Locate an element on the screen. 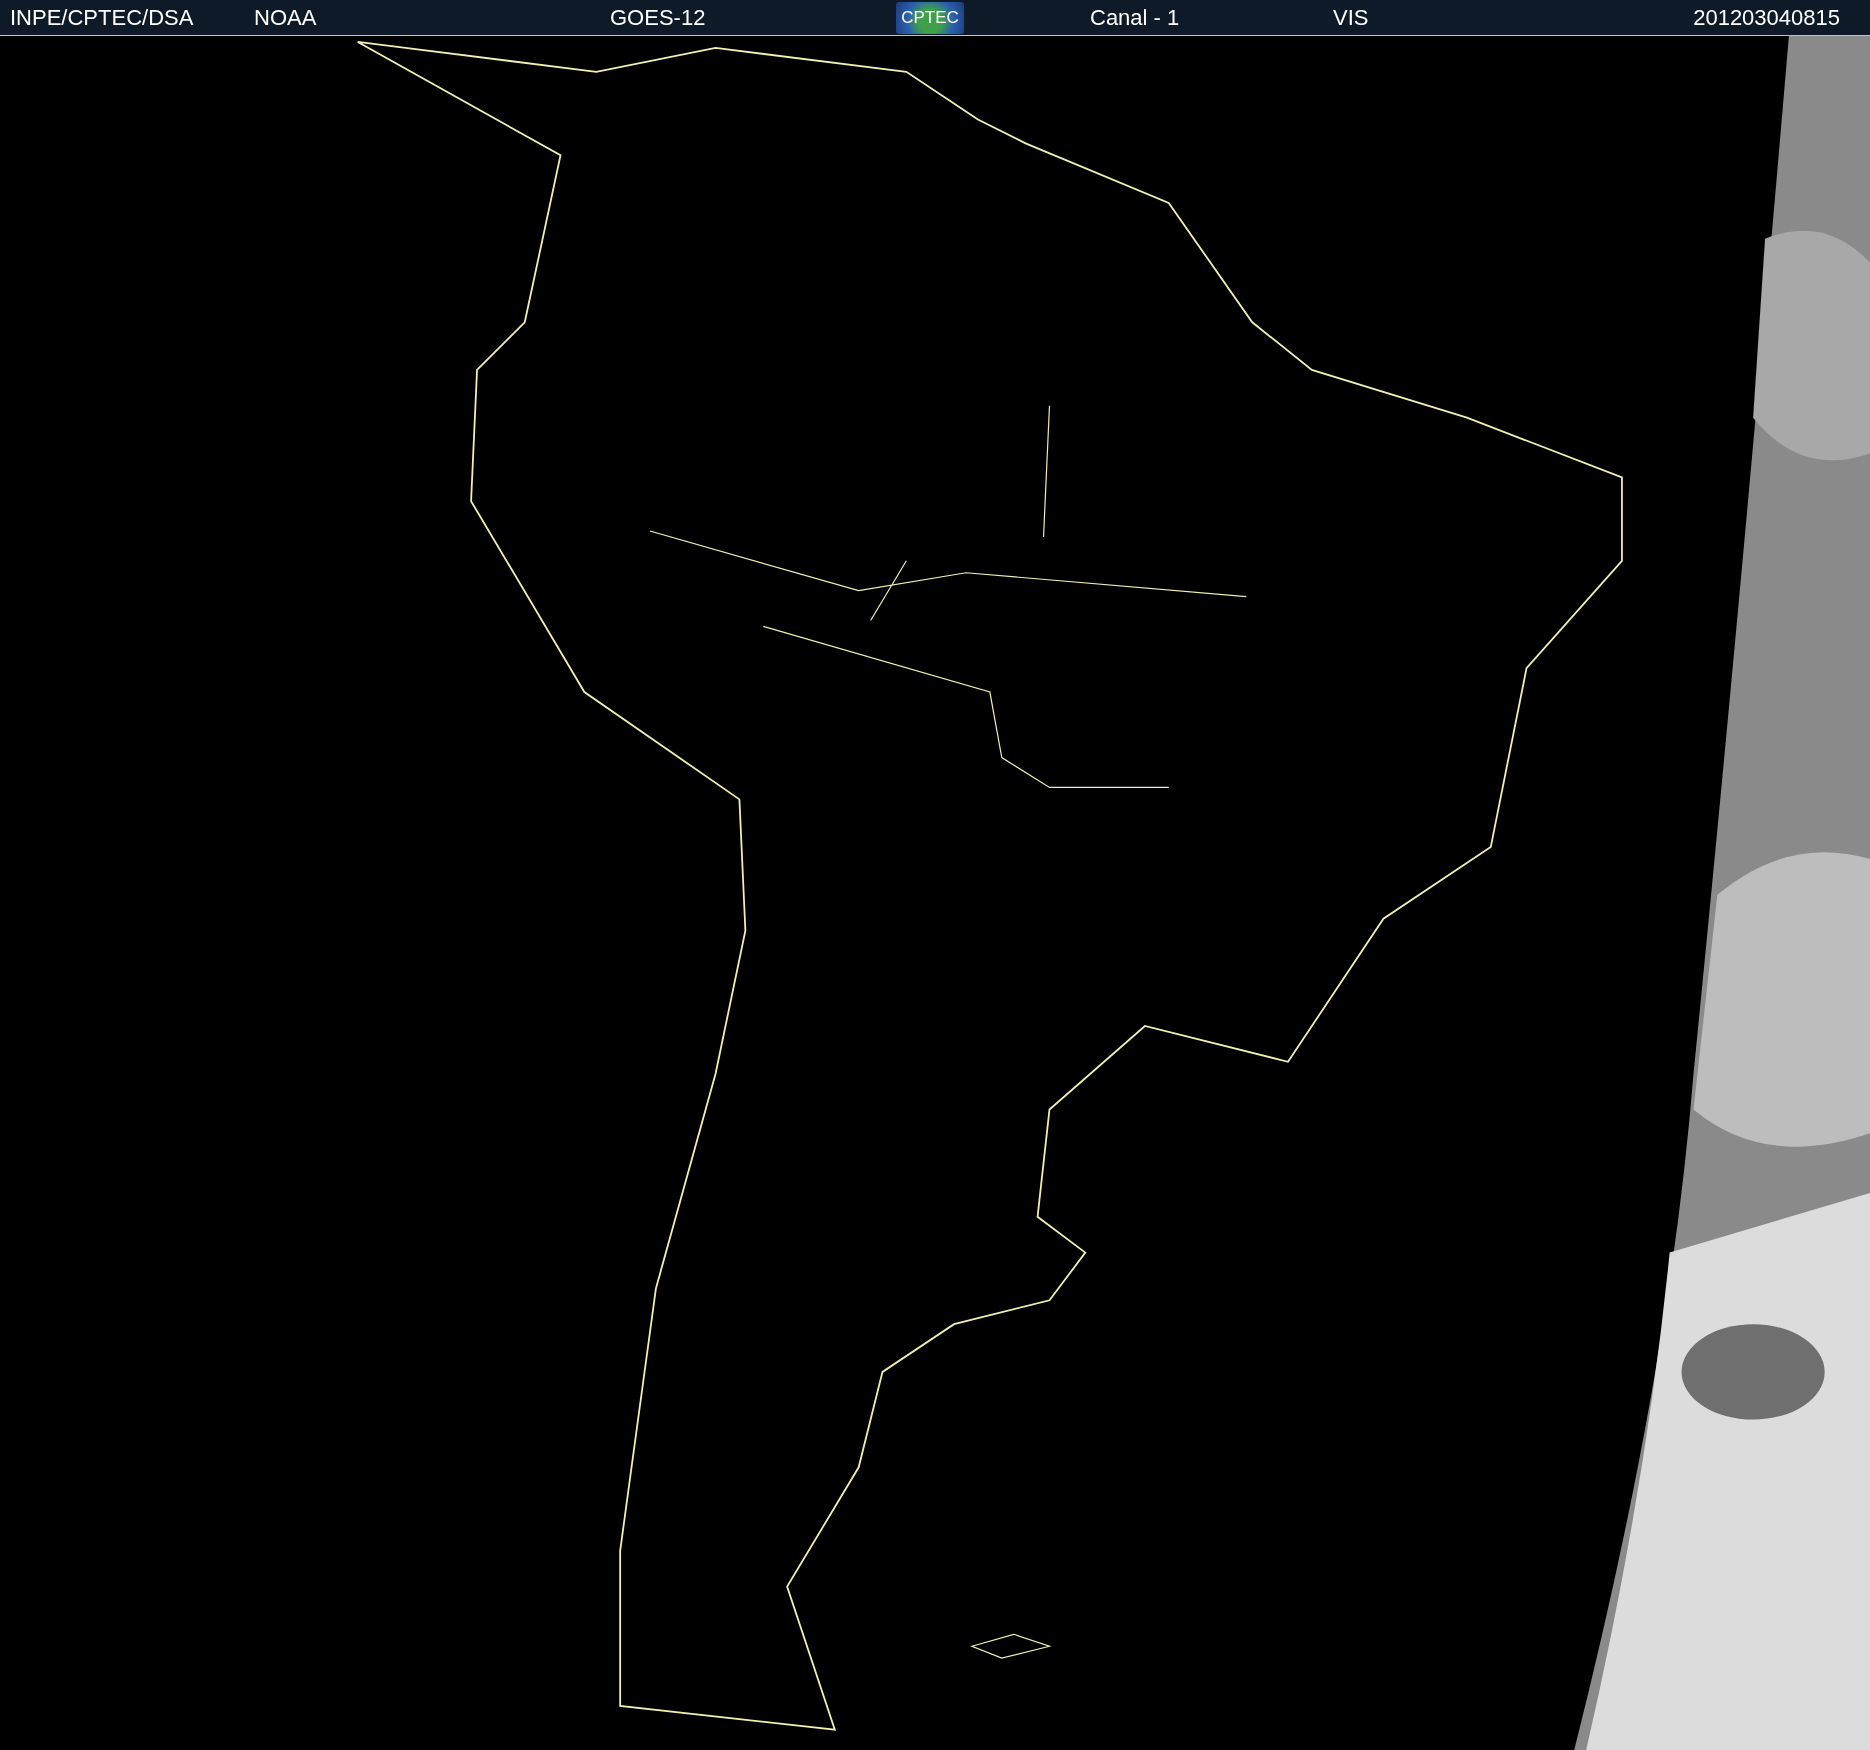 Image resolution: width=1870 pixels, height=1750 pixels. header-label: 201203040815 is located at coordinates (1767, 17).